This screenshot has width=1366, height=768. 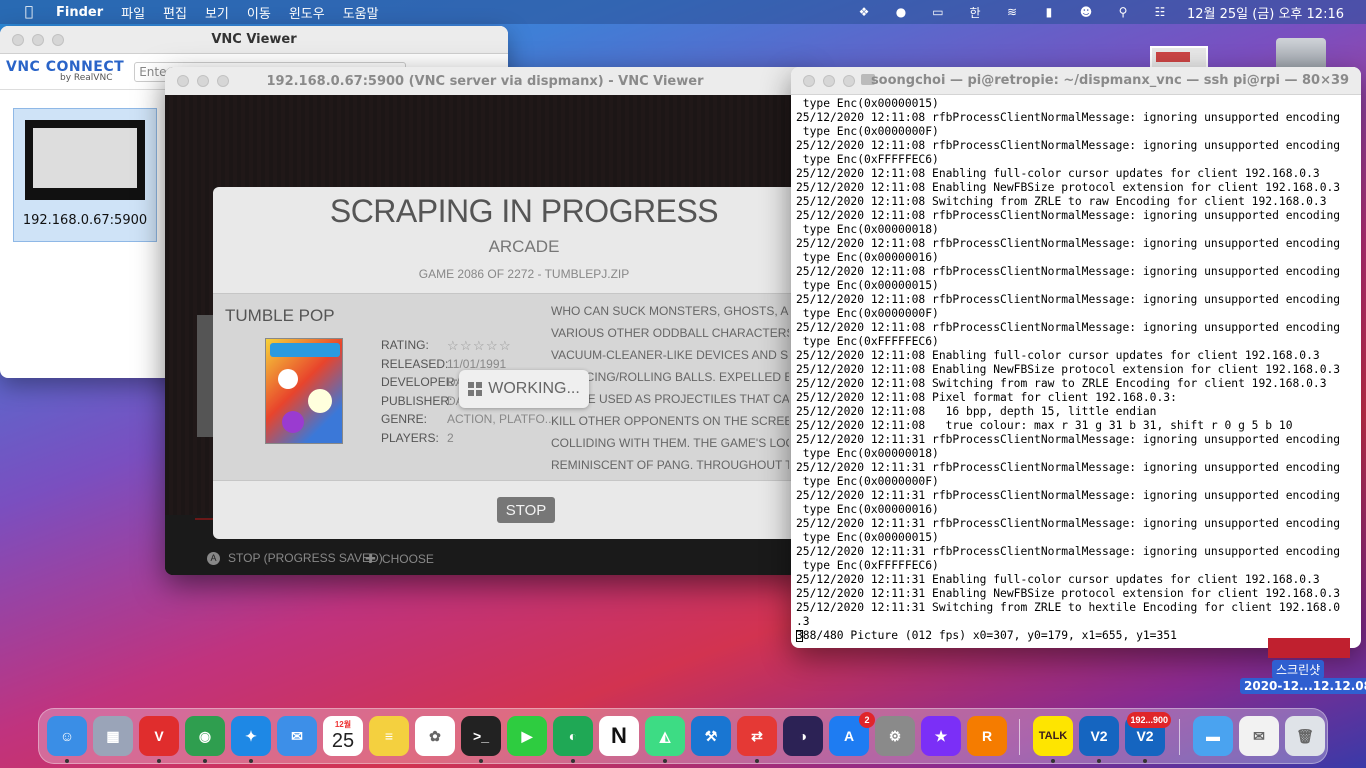 What do you see at coordinates (159, 736) in the screenshot?
I see `vivaldi-dock-icon: V` at bounding box center [159, 736].